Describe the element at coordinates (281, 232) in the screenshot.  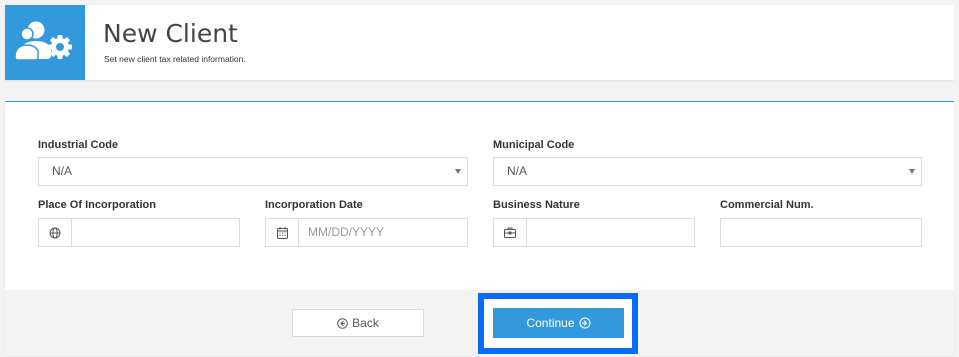
I see `calendar-icon` at that location.